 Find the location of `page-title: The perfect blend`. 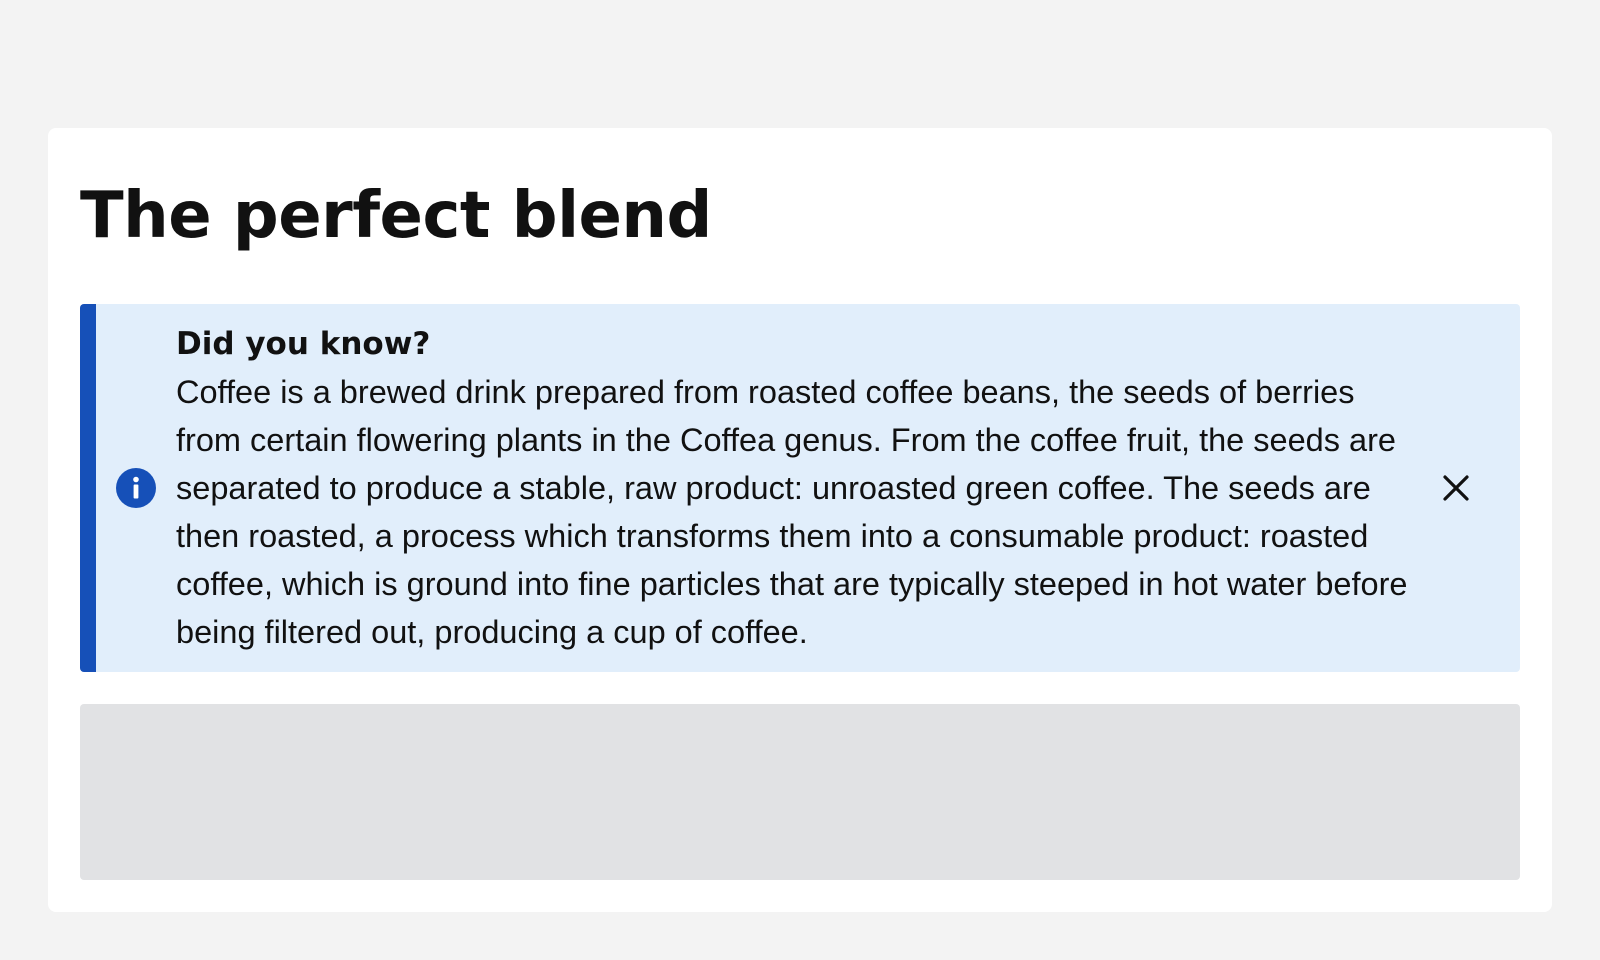

page-title: The perfect blend is located at coordinates (396, 216).